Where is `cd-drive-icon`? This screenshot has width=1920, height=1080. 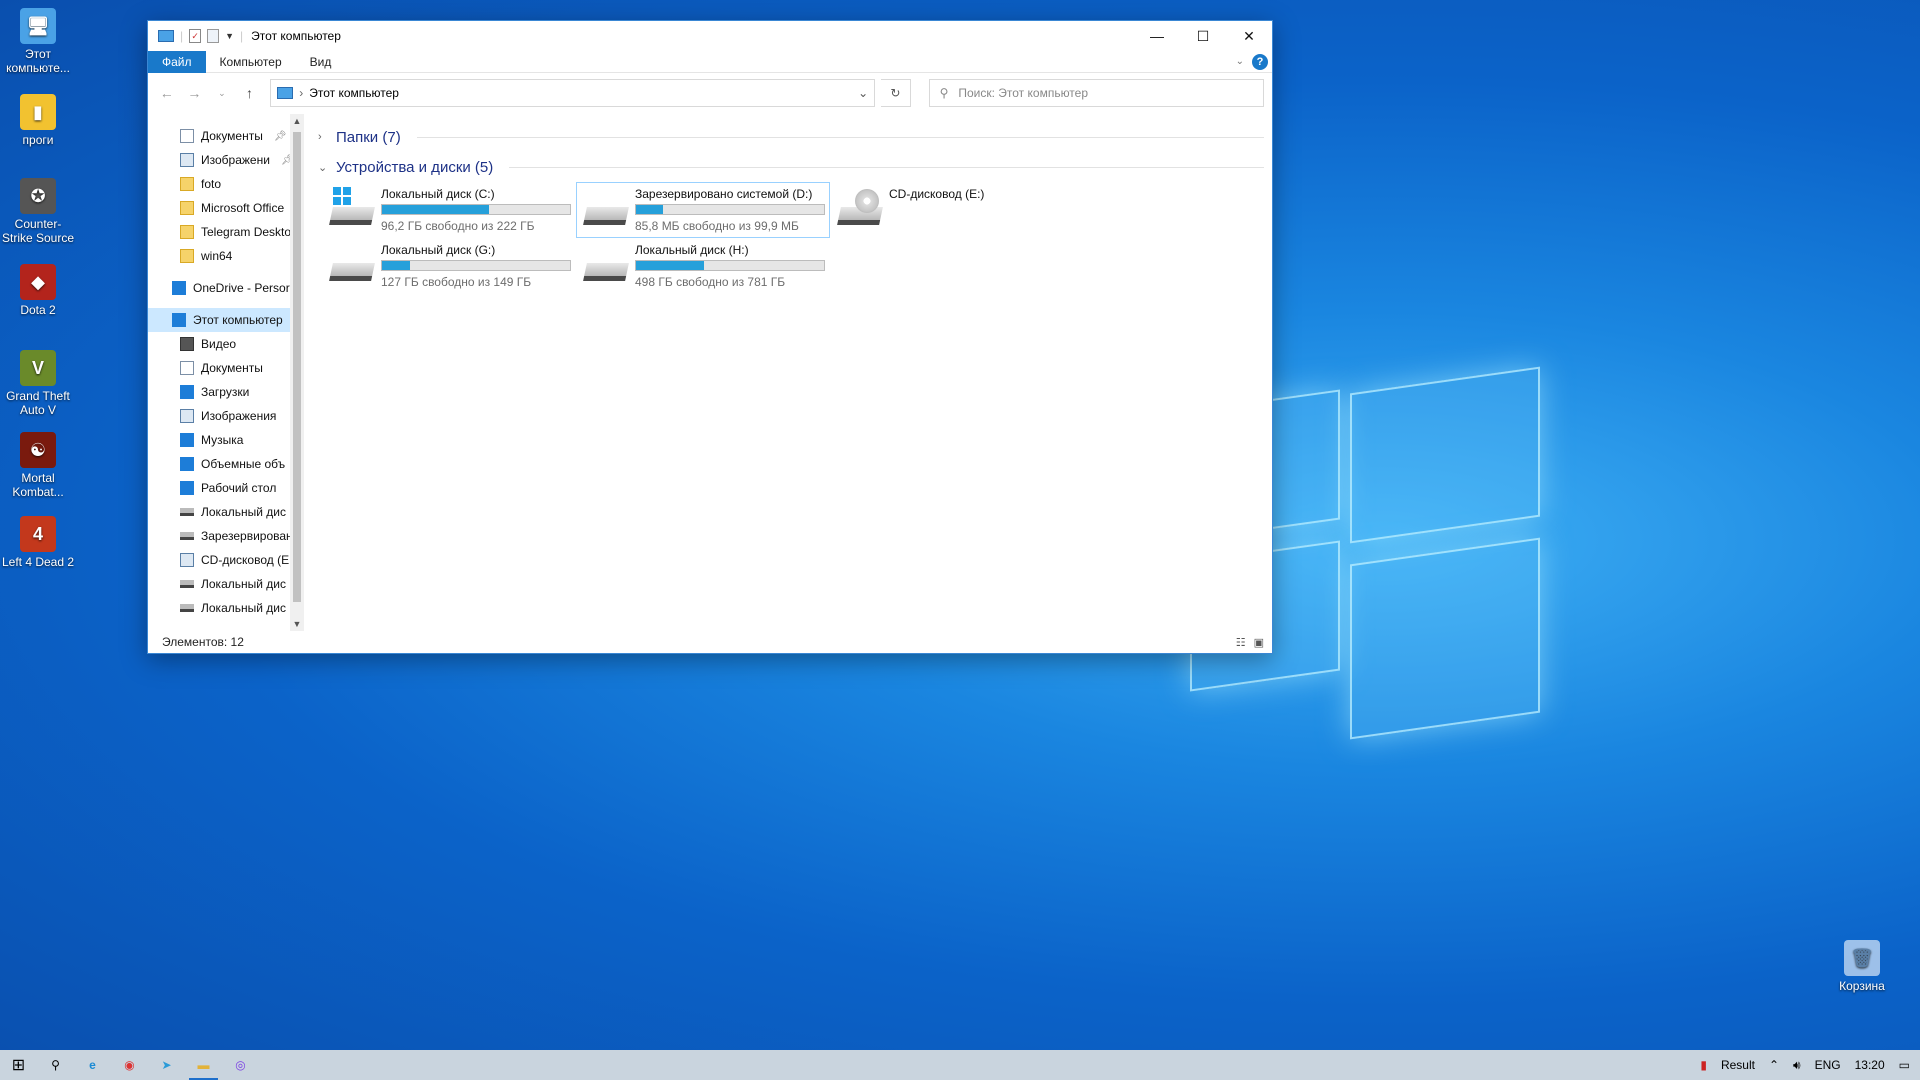 cd-drive-icon is located at coordinates (860, 208).